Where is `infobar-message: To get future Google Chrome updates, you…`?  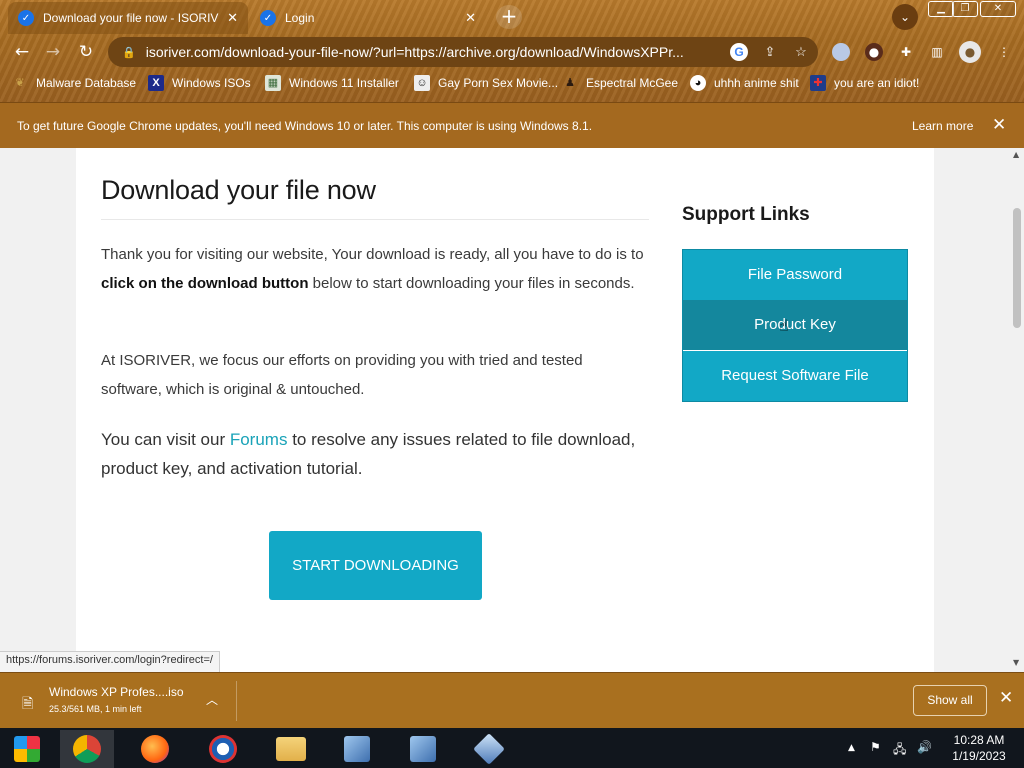
infobar-message: To get future Google Chrome updates, you… is located at coordinates (305, 126).